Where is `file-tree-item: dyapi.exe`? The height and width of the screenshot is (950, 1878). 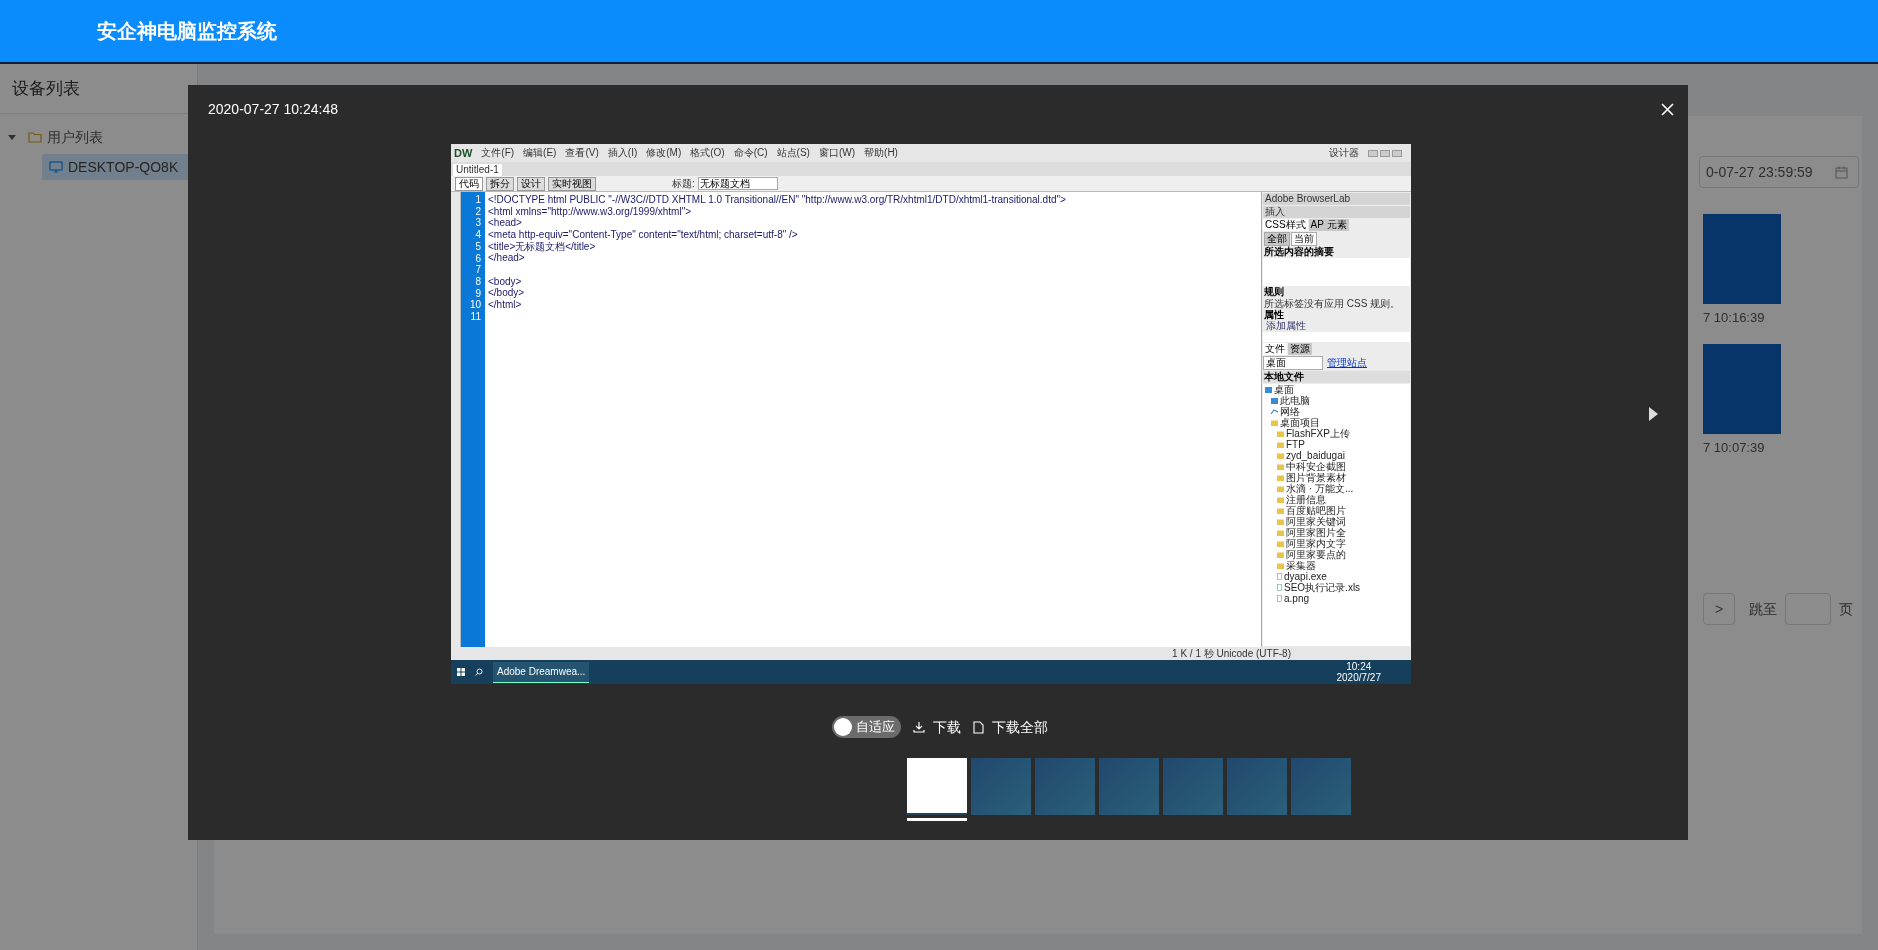 file-tree-item: dyapi.exe is located at coordinates (1305, 576).